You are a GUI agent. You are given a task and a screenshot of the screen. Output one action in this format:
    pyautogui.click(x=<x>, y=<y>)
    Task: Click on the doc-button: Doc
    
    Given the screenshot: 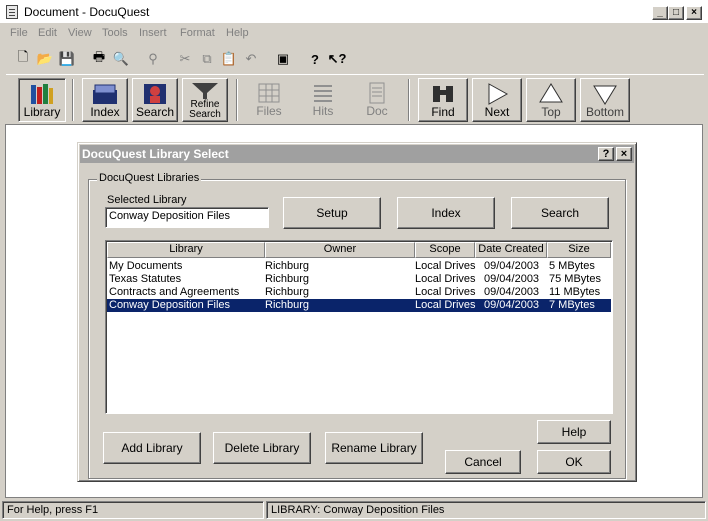 What is the action you would take?
    pyautogui.click(x=377, y=100)
    